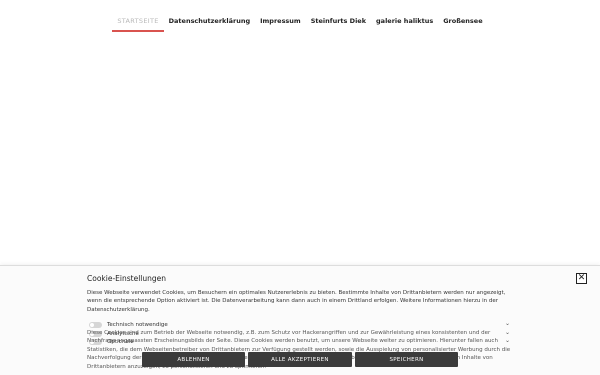 The width and height of the screenshot is (600, 375). I want to click on nav-item-datenschutzerklaerung: Datenschutzerklärung, so click(209, 21).